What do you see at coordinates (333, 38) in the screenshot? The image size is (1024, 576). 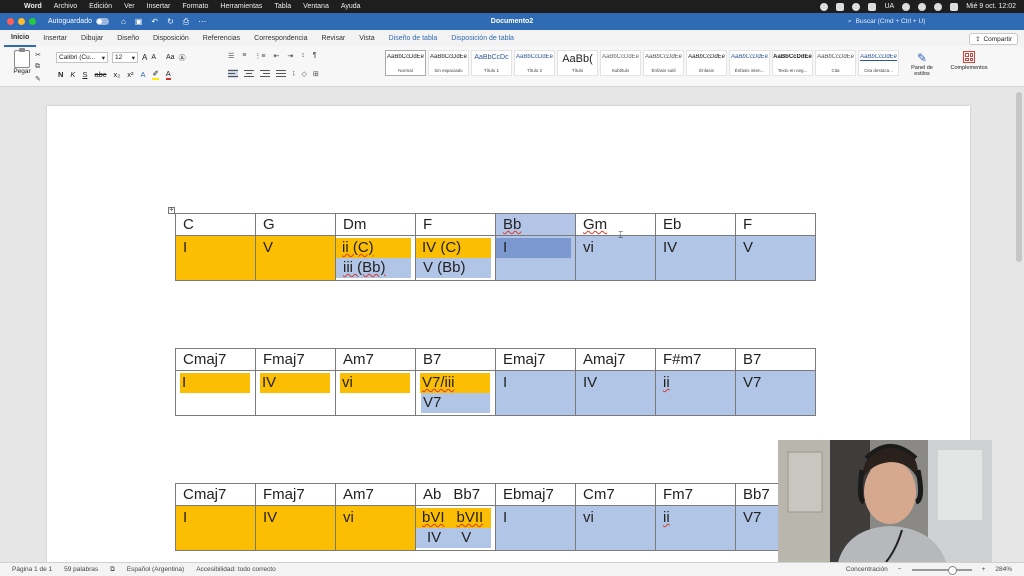 I see `tab-revisar: Revisar` at bounding box center [333, 38].